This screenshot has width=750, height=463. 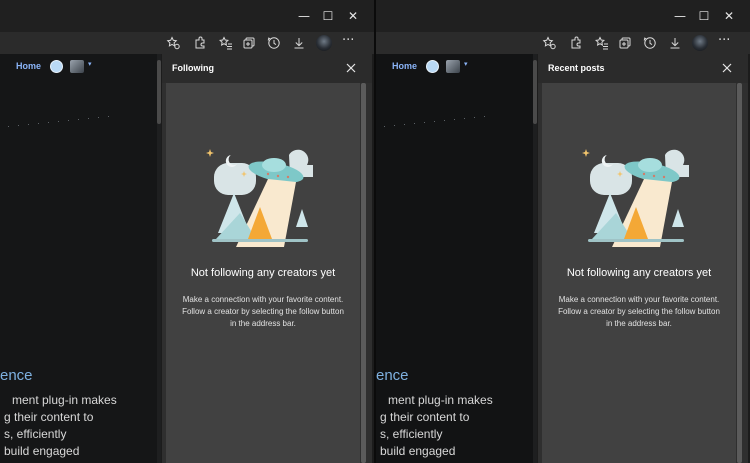 I want to click on panel-title: Recent posts, so click(x=576, y=68).